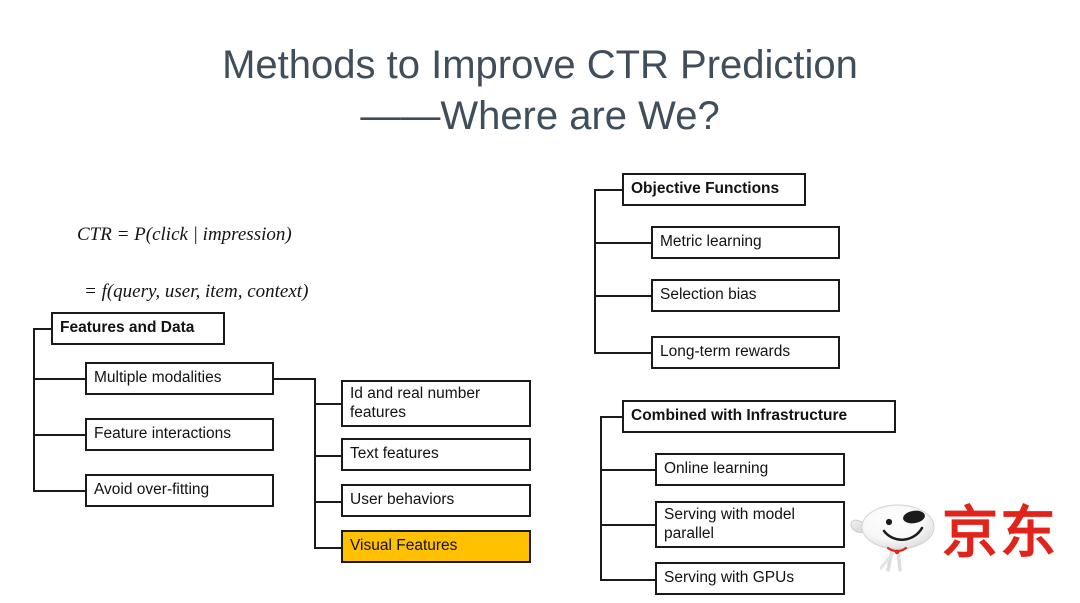 This screenshot has width=1080, height=603. What do you see at coordinates (162, 434) in the screenshot?
I see `node-feature-interactions-label: Feature interactions` at bounding box center [162, 434].